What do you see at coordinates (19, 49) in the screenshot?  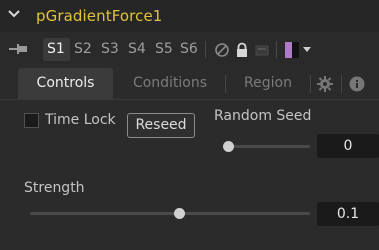 I see `pin-icon` at bounding box center [19, 49].